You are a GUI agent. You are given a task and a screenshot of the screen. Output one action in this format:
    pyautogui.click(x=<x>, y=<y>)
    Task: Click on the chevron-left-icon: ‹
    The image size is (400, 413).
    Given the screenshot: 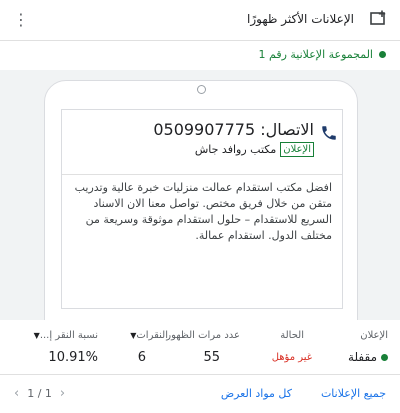 What is the action you would take?
    pyautogui.click(x=16, y=393)
    